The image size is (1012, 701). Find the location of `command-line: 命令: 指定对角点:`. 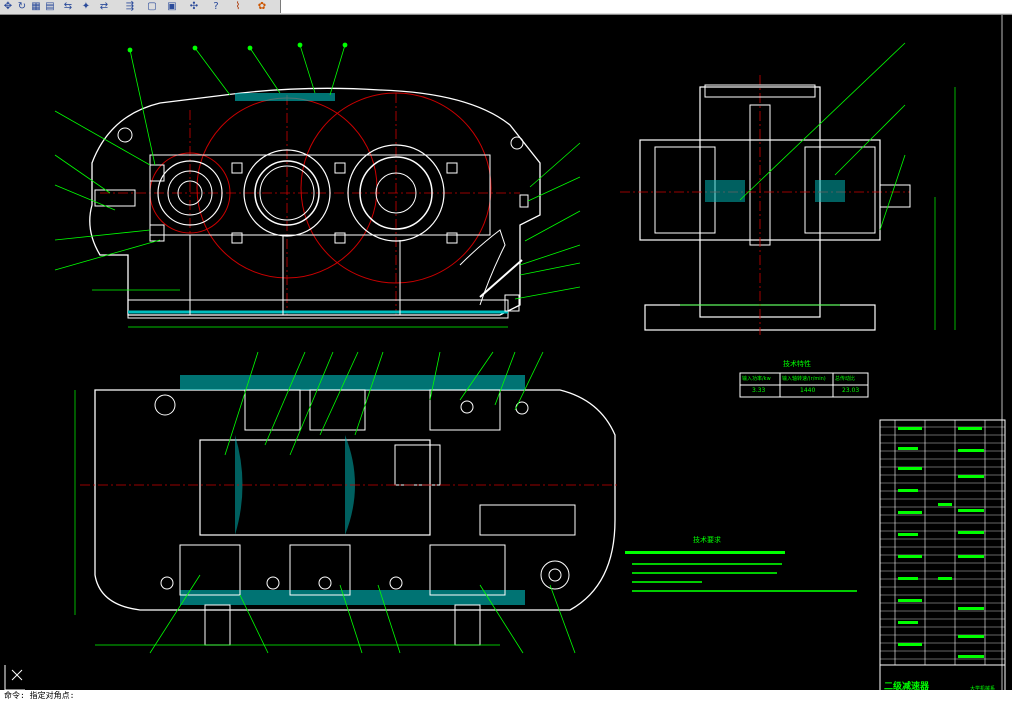

command-line: 命令: 指定对角点: is located at coordinates (506, 695).